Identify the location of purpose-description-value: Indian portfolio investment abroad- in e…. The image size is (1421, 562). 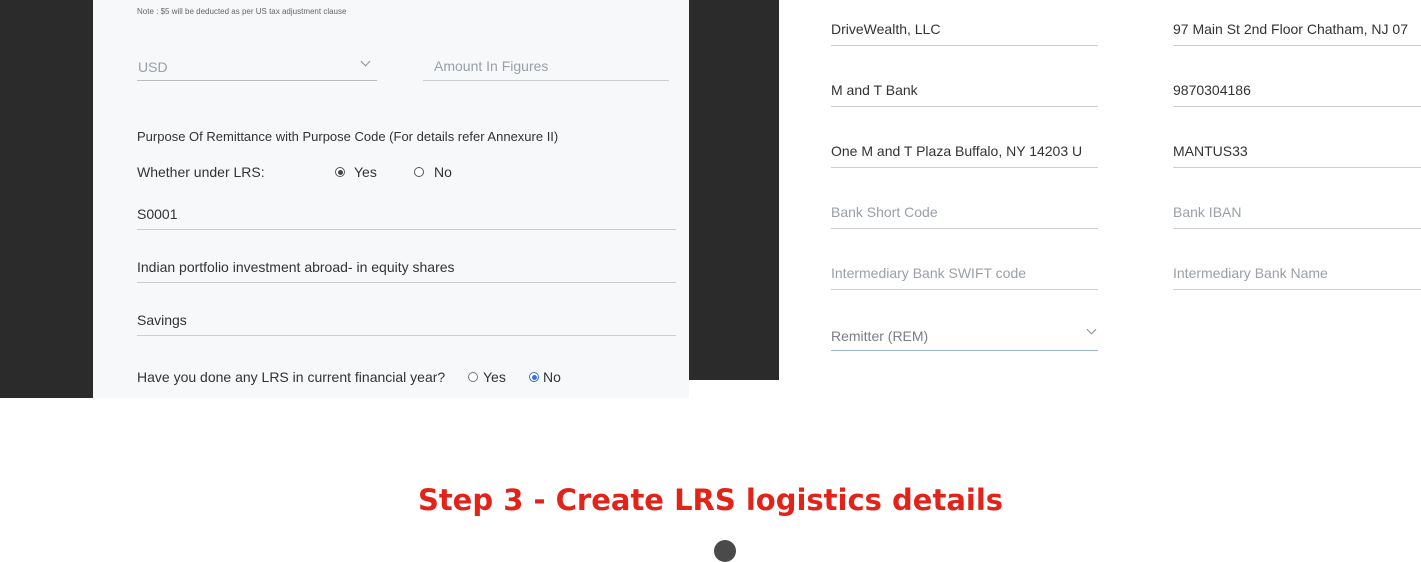
(296, 267).